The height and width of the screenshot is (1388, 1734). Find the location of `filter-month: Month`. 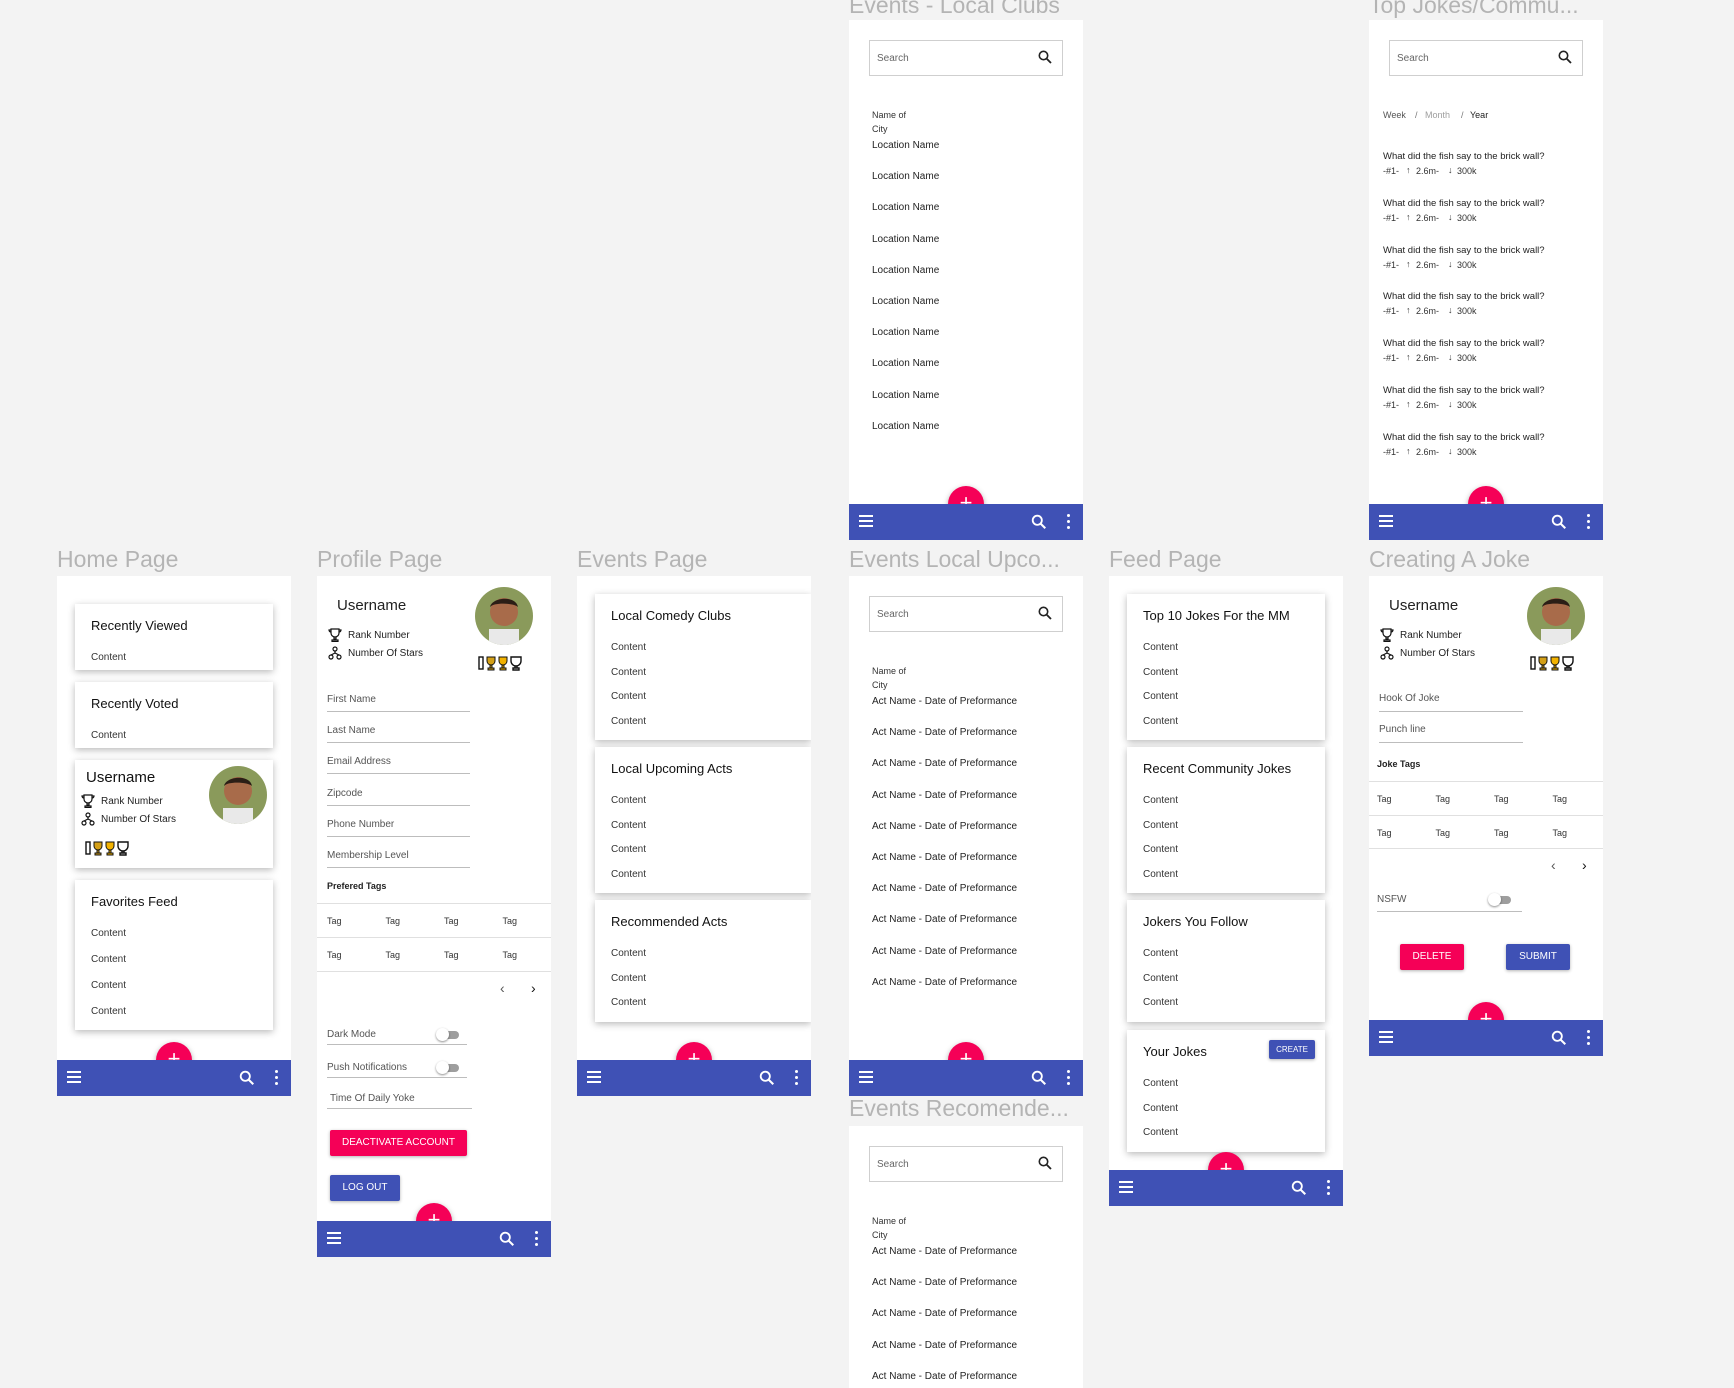

filter-month: Month is located at coordinates (1437, 115).